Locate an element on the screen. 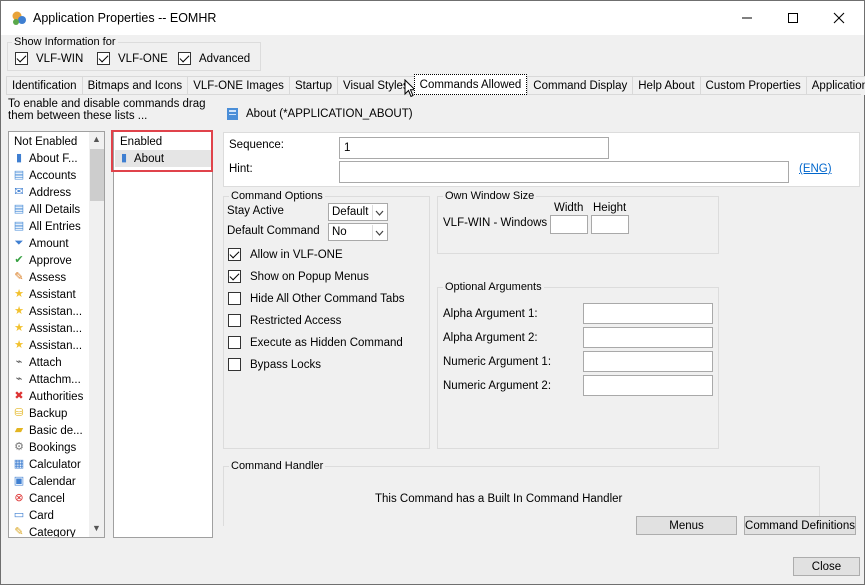 The width and height of the screenshot is (865, 585). not-enabled-scrollbar: ▲ ▼ is located at coordinates (96, 334).